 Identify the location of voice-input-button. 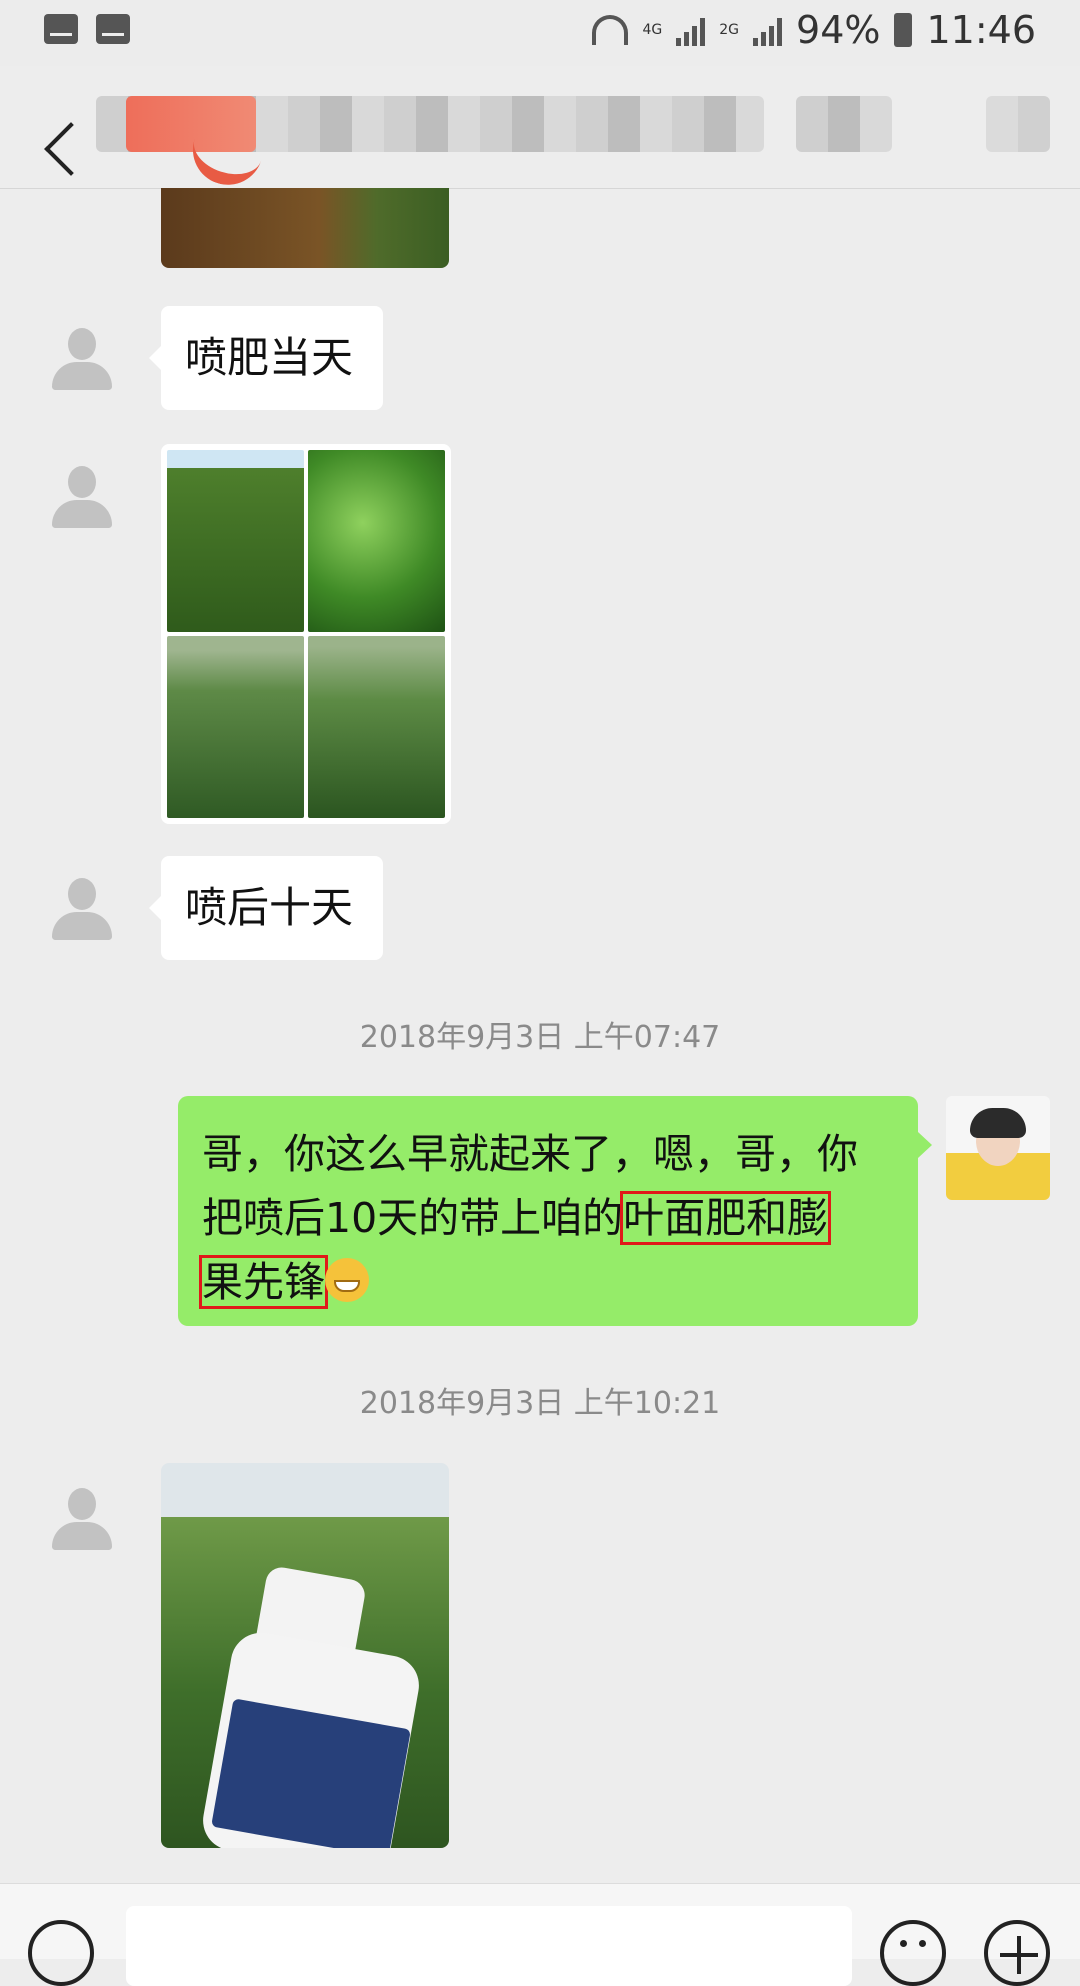
(61, 1953).